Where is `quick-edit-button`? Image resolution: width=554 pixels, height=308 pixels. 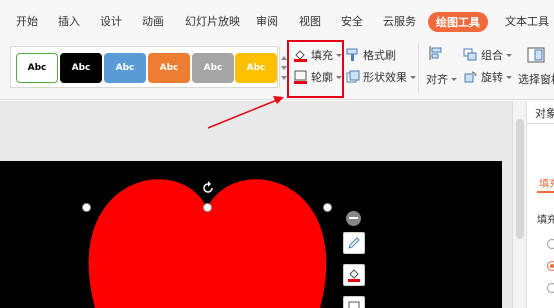 quick-edit-button is located at coordinates (354, 243).